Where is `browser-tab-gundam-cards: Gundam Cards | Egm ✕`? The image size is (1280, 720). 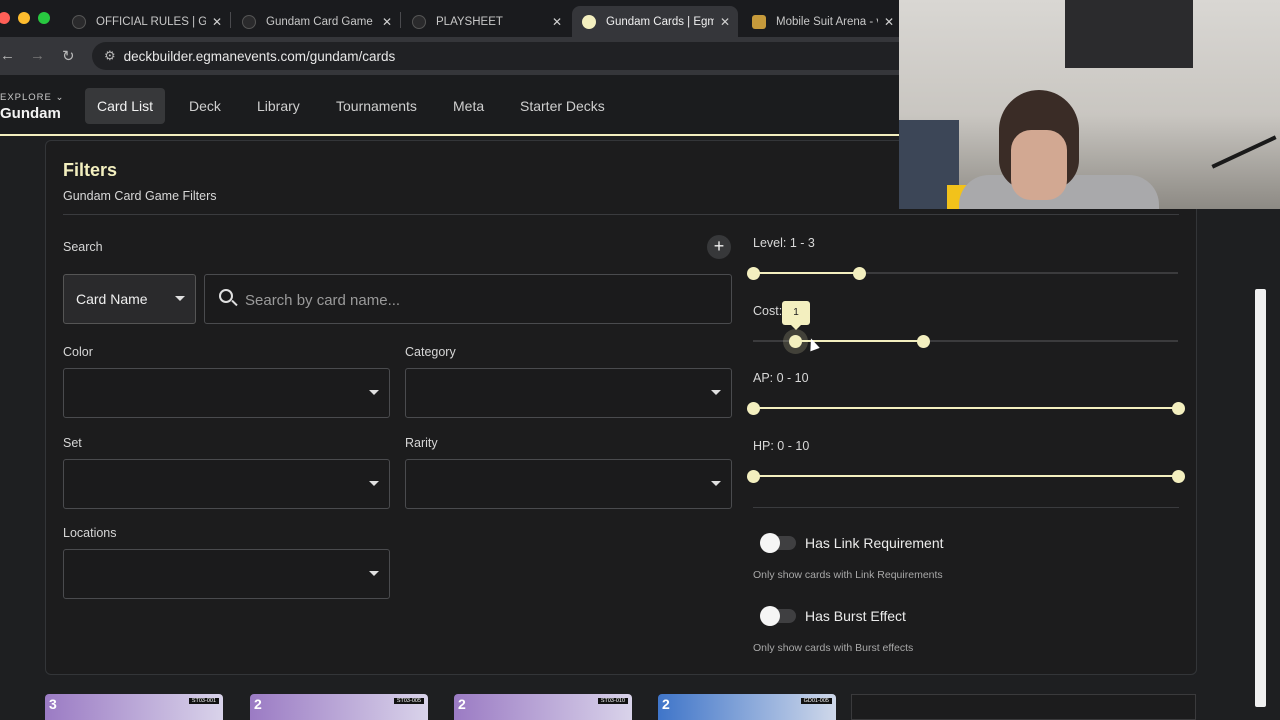
browser-tab-gundam-cards: Gundam Cards | Egm ✕ is located at coordinates (655, 21).